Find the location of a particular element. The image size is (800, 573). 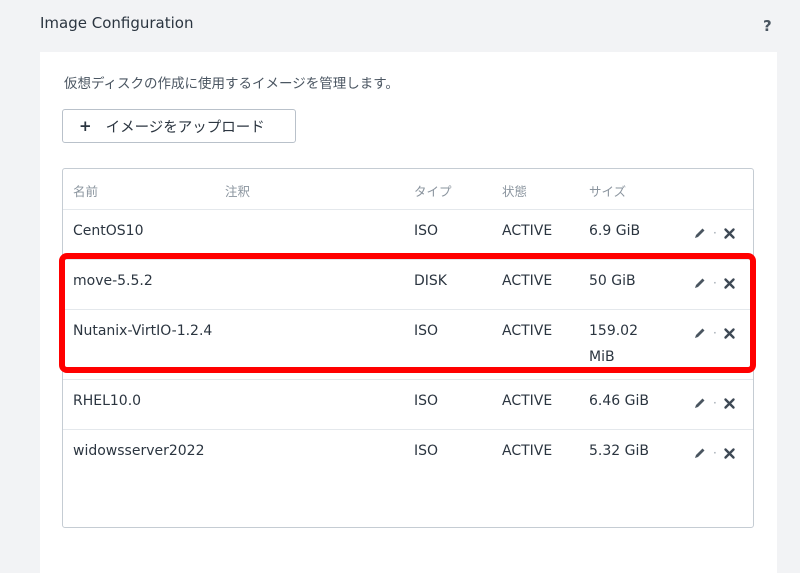

table-row: widowsserver2022 ISO ACTIVE 5.32 GiB · is located at coordinates (408, 454).